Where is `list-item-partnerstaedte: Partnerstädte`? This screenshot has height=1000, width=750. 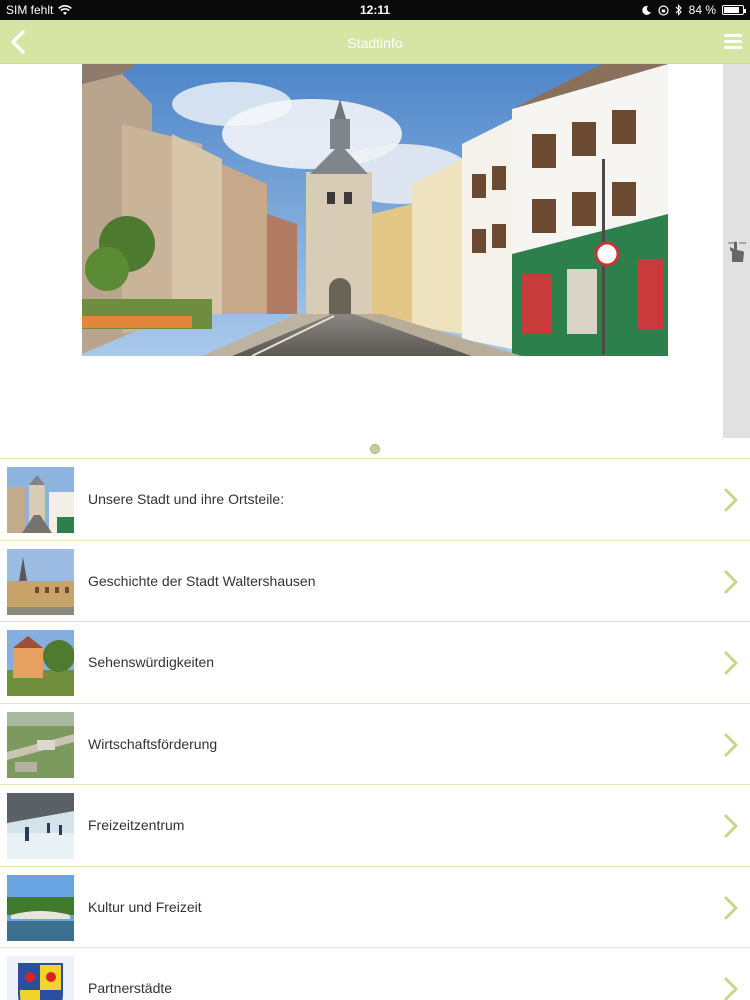
list-item-partnerstaedte: Partnerstädte is located at coordinates (375, 973).